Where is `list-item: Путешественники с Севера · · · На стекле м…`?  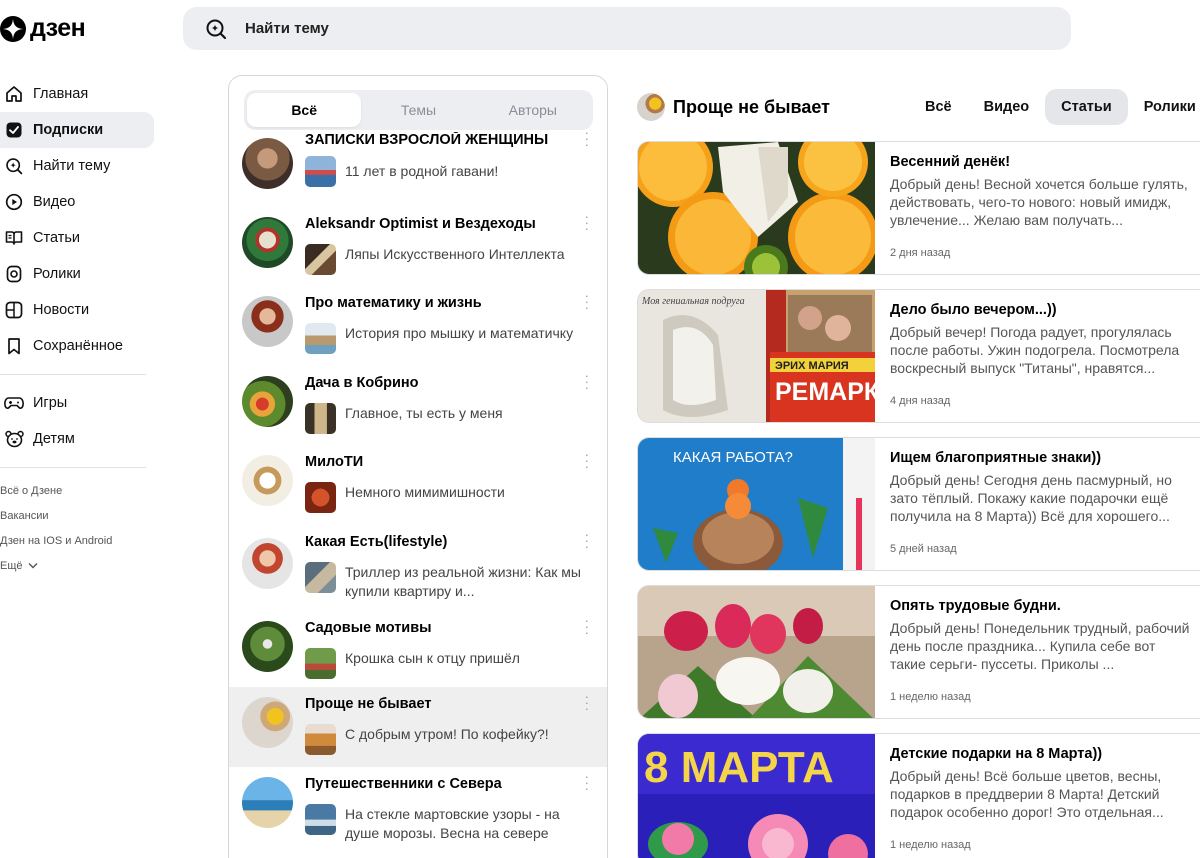 list-item: Путешественники с Севера · · · На стекле м… is located at coordinates (418, 806).